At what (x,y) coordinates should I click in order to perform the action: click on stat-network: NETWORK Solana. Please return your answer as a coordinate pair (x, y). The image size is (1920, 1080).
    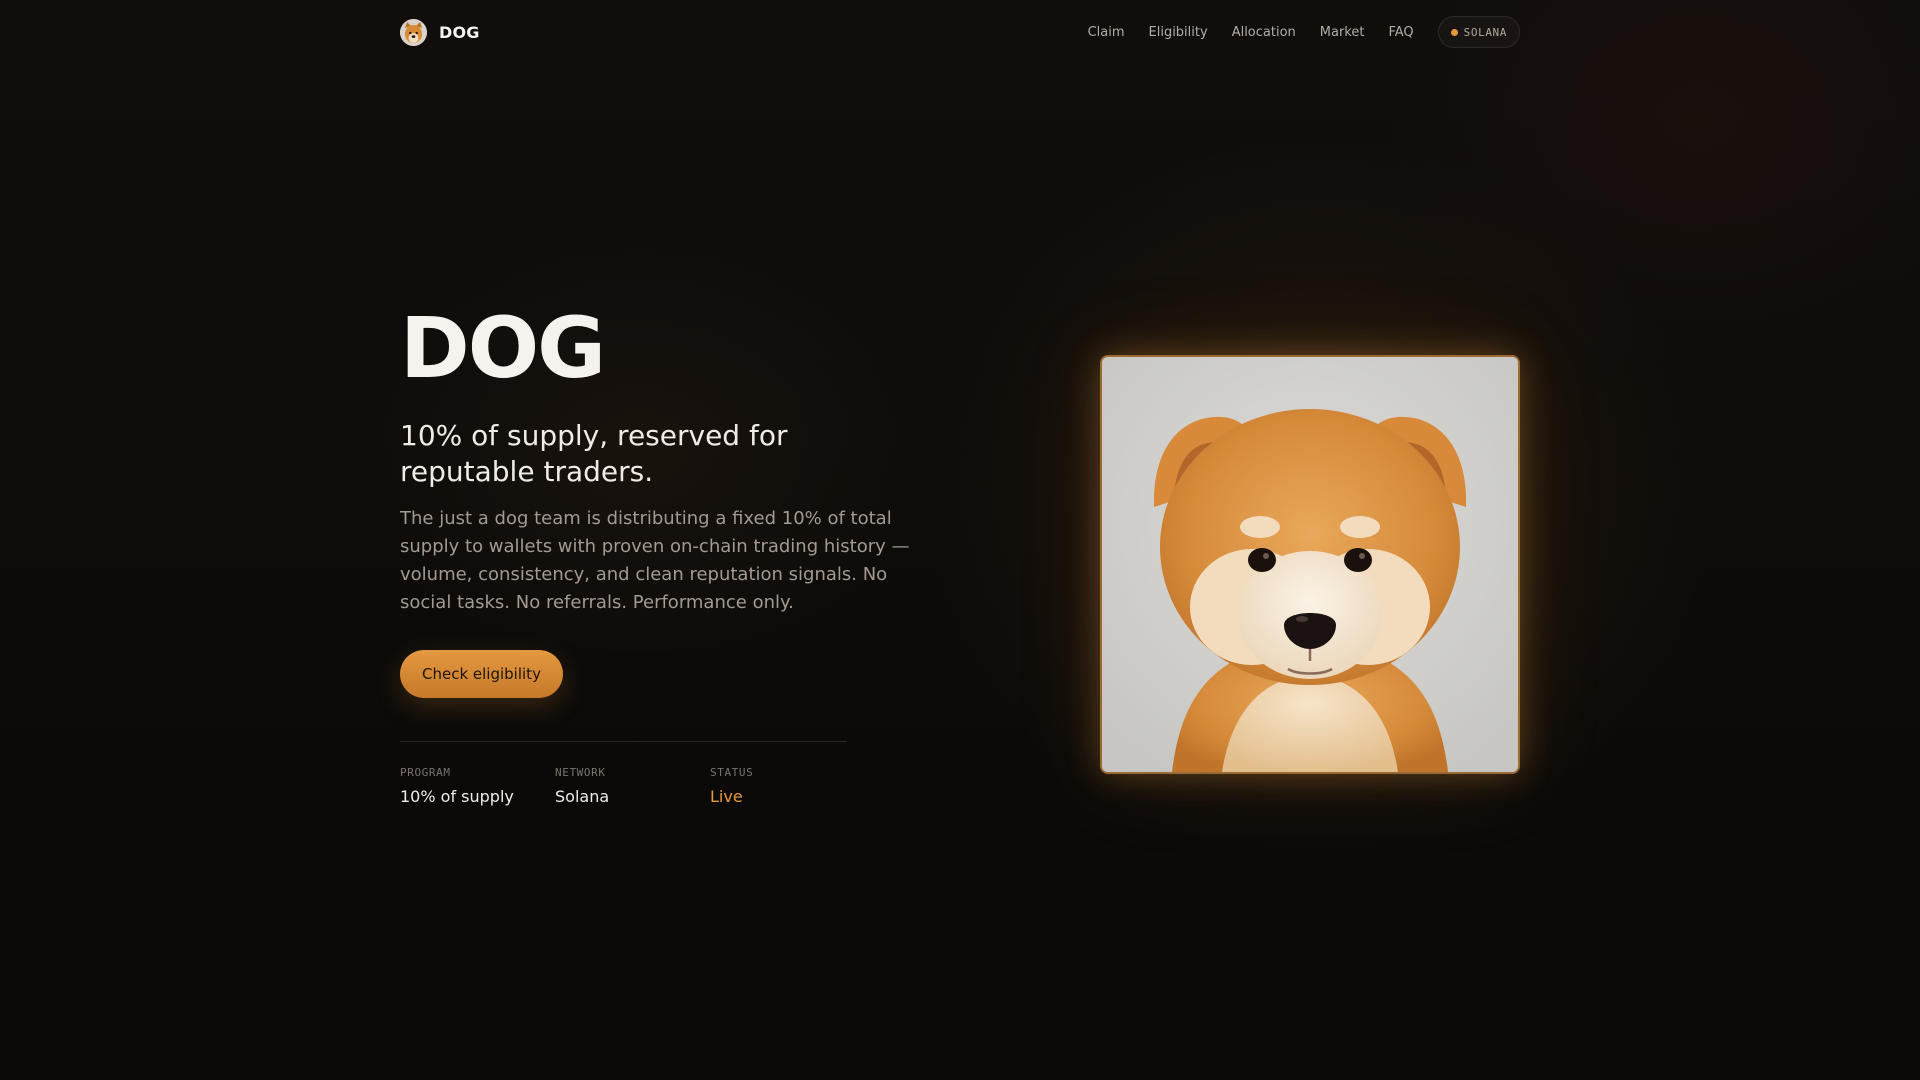
    Looking at the image, I should click on (632, 786).